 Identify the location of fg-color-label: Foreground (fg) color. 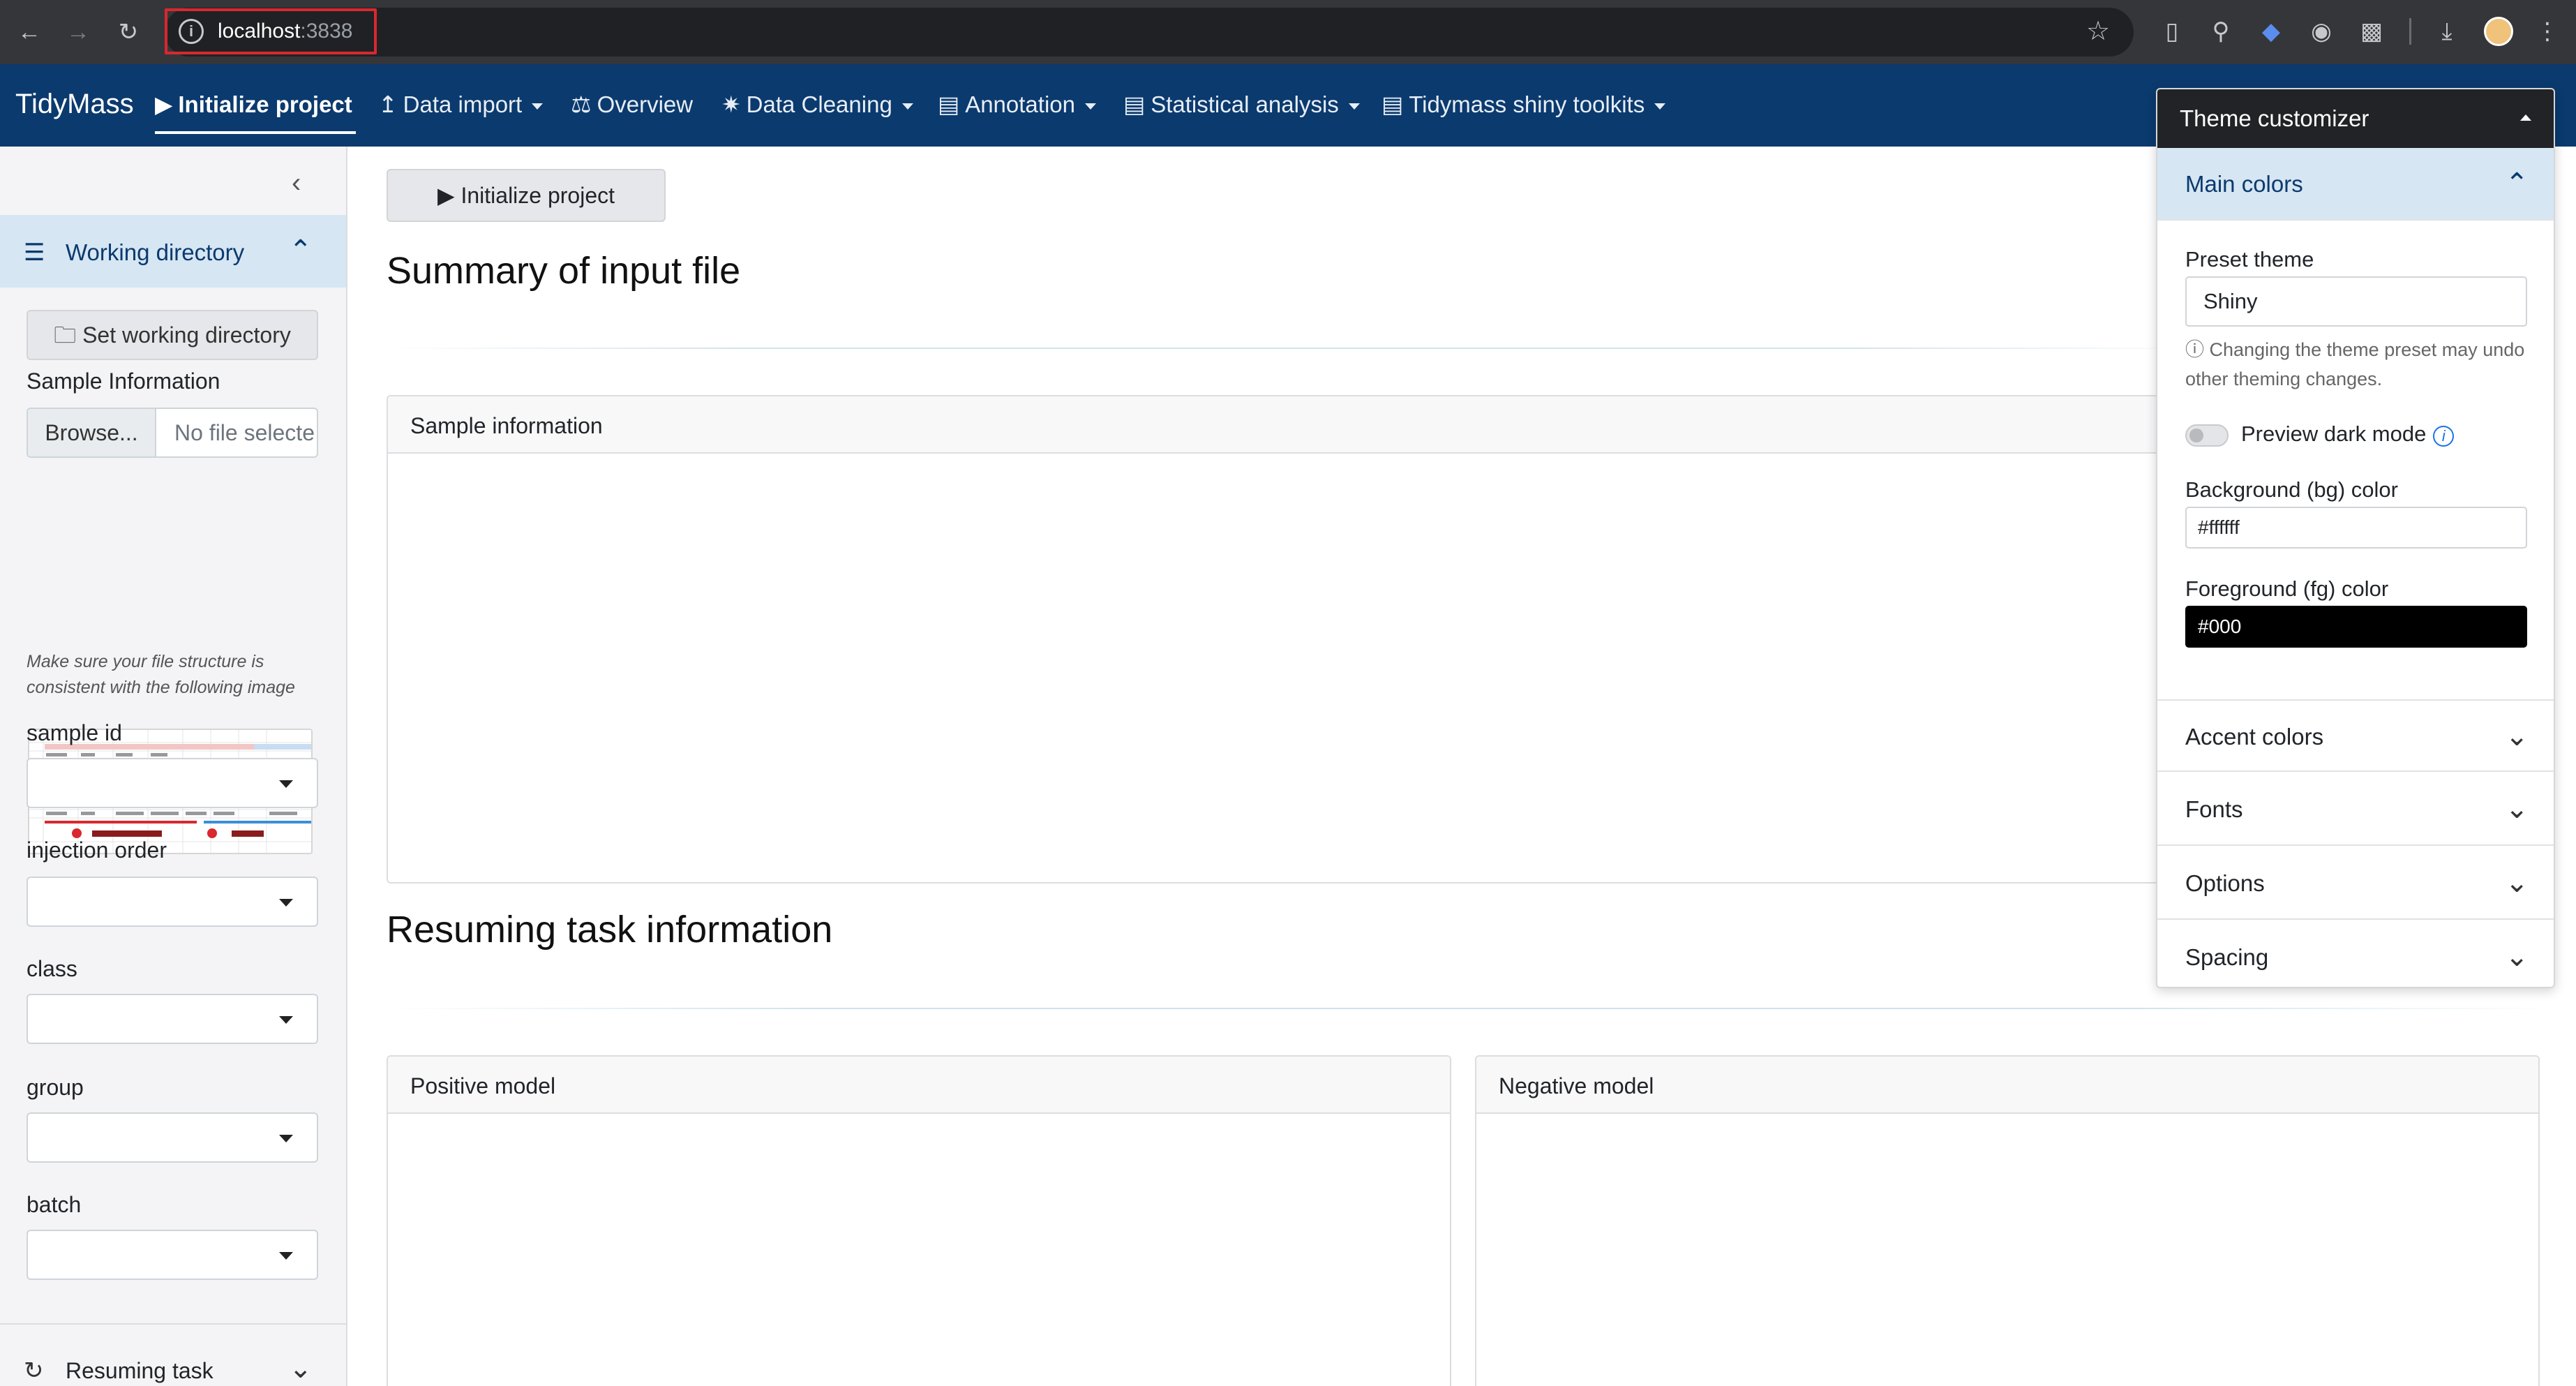
(2287, 588).